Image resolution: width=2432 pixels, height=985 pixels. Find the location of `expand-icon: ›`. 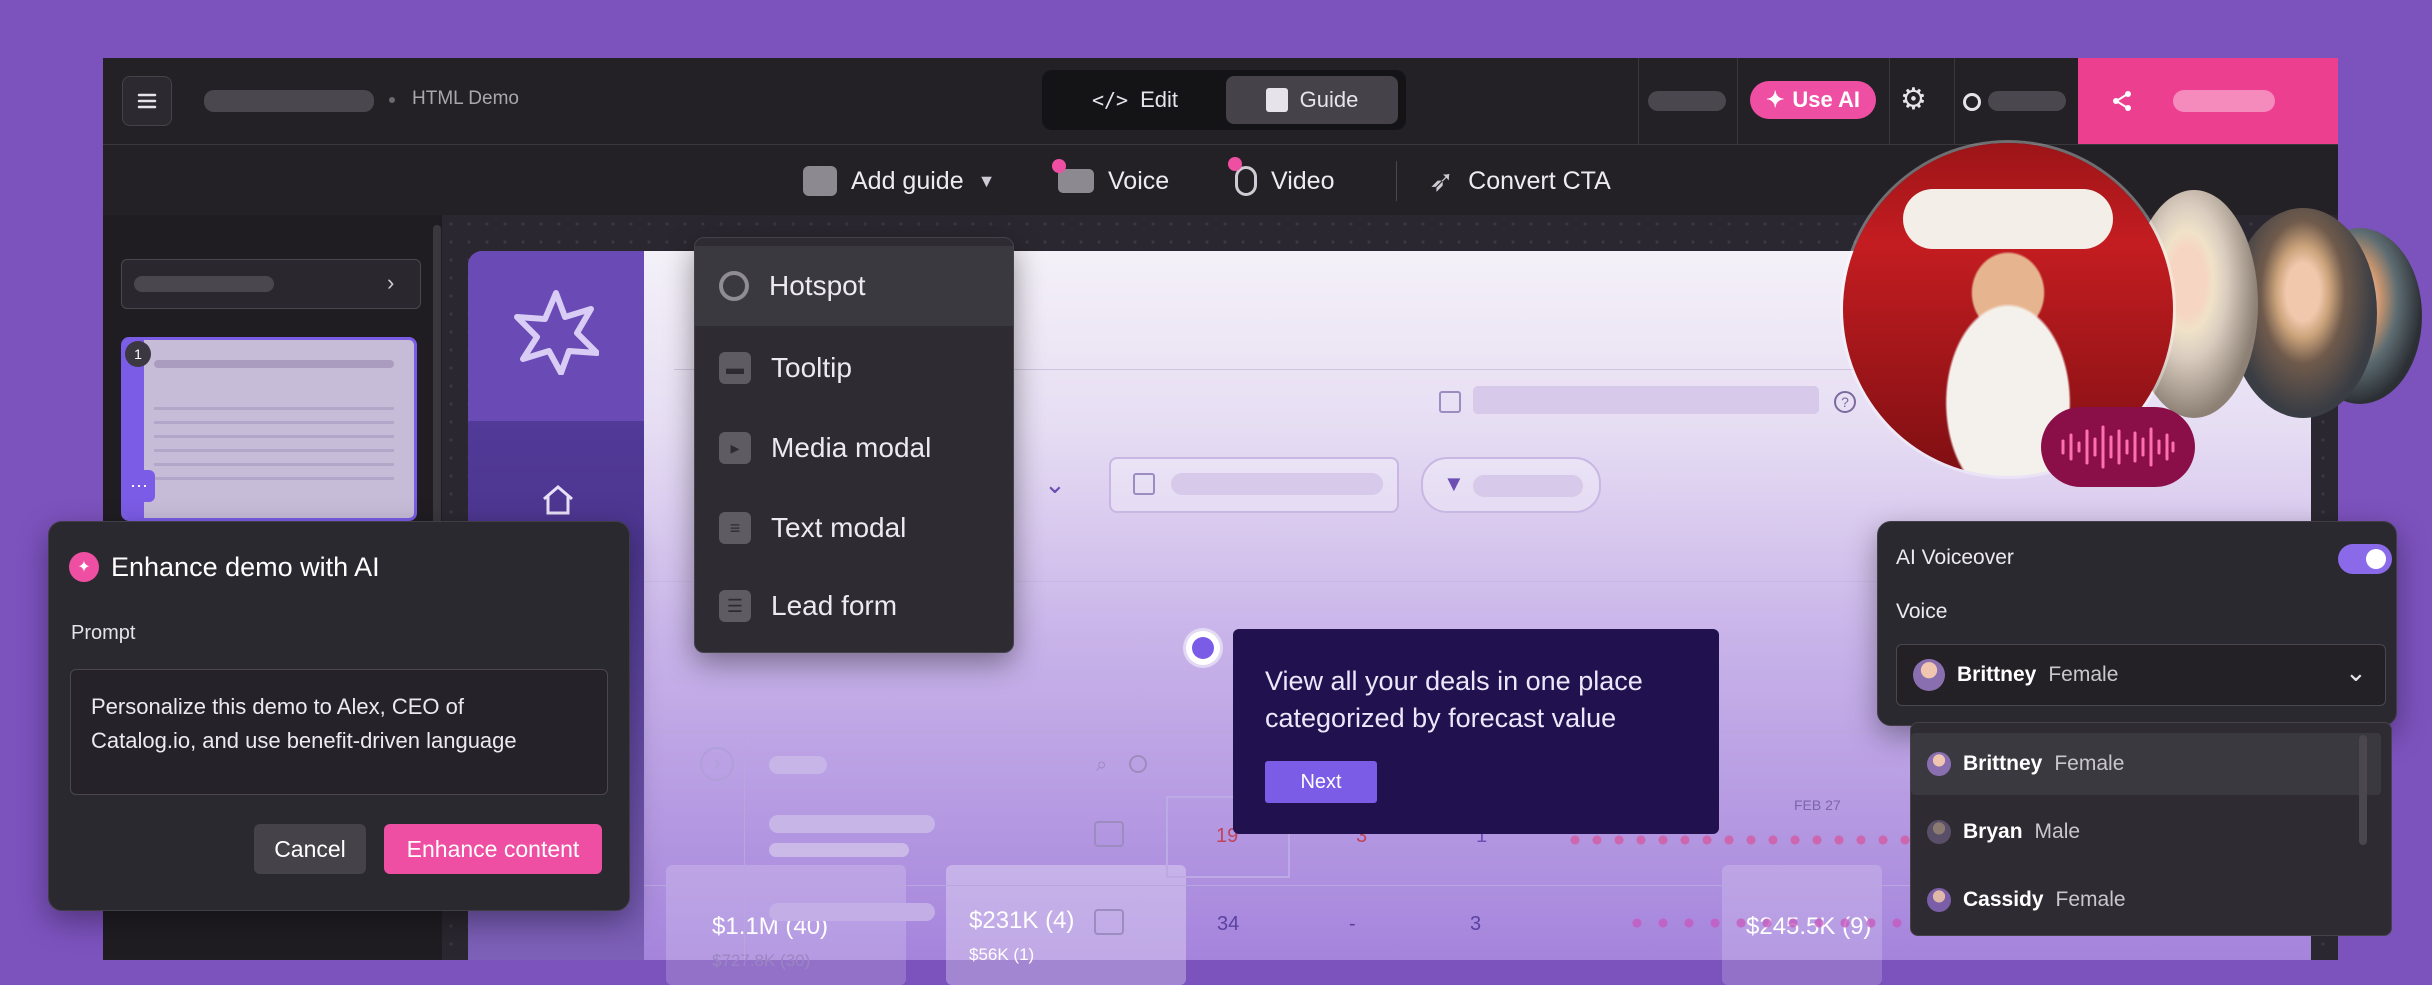

expand-icon: › is located at coordinates (717, 764).